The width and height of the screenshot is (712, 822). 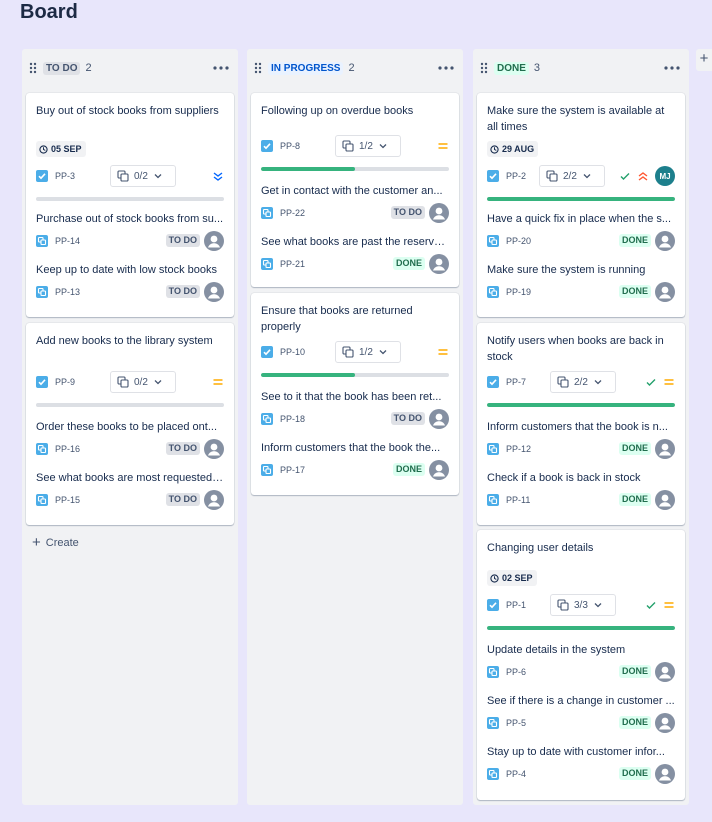 I want to click on issue-key: PP-10, so click(x=292, y=352).